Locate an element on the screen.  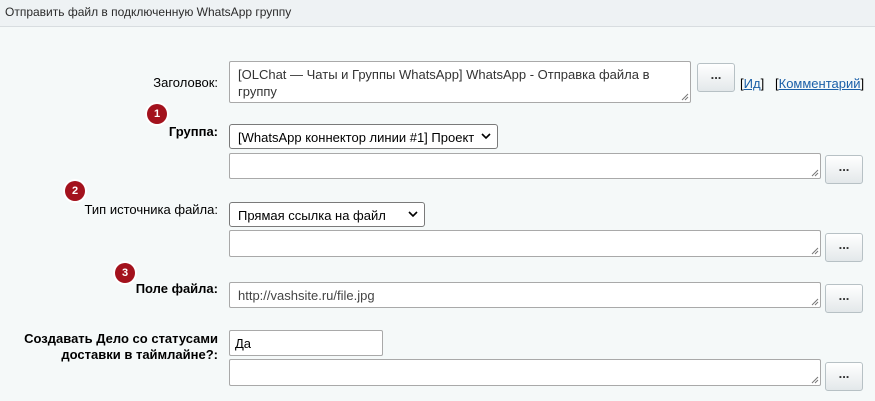
group-select-value: [WhatsApp коннектор линии #1] Проект is located at coordinates (356, 137).